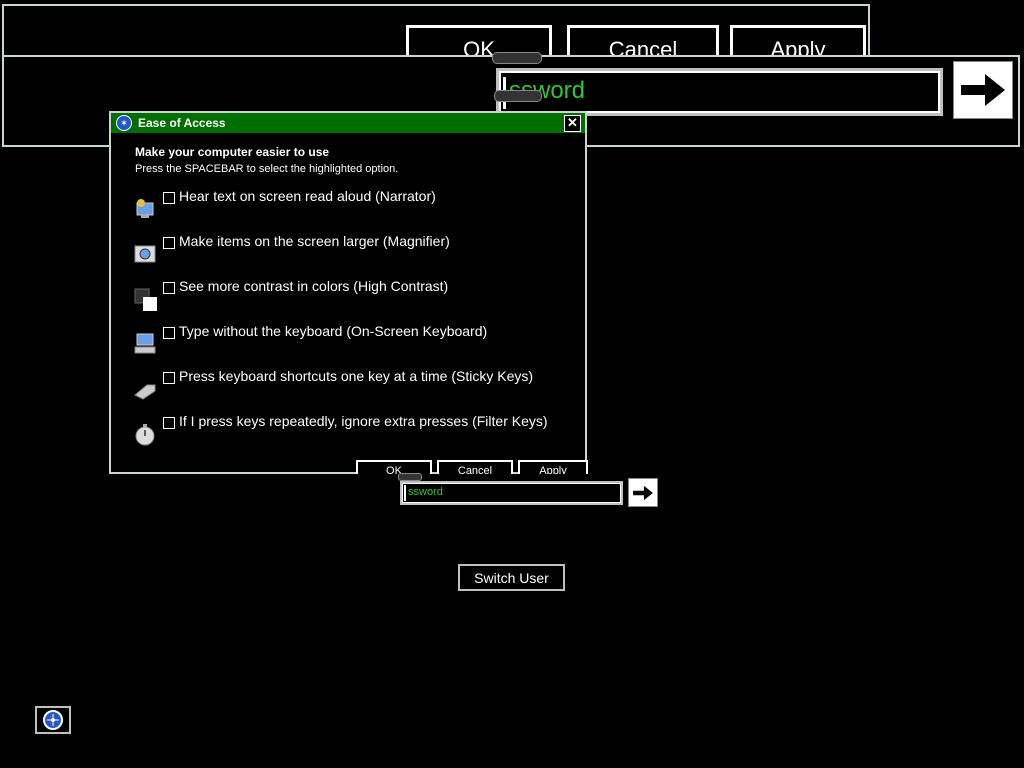  I want to click on ease-of-access-icon, so click(53, 720).